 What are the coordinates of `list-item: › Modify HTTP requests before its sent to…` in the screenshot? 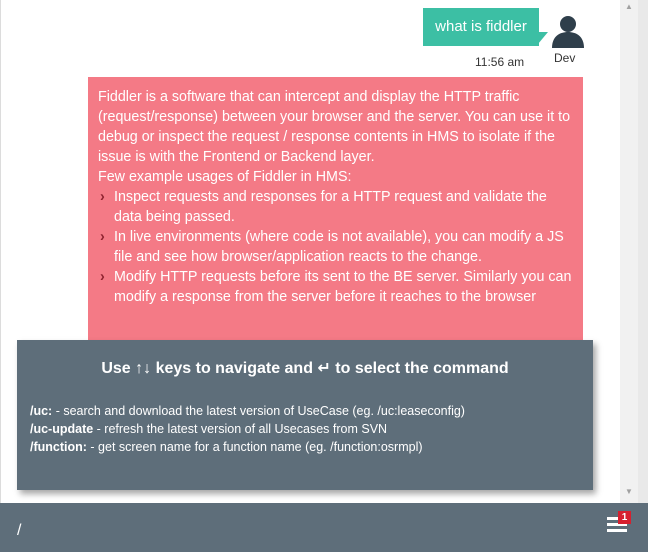 It's located at (337, 287).